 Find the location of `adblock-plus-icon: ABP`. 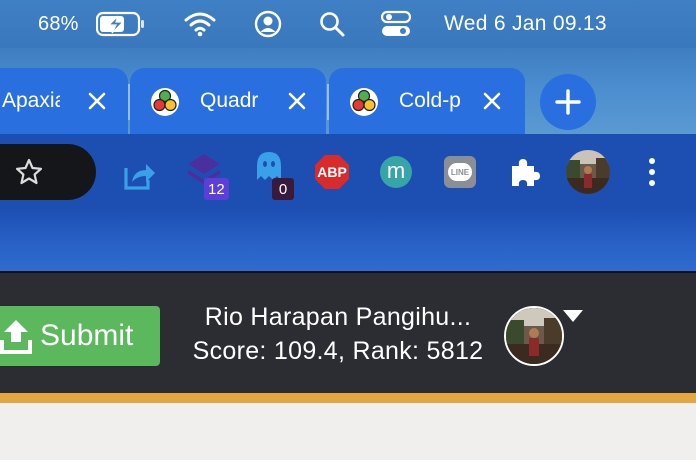

adblock-plus-icon: ABP is located at coordinates (332, 172).